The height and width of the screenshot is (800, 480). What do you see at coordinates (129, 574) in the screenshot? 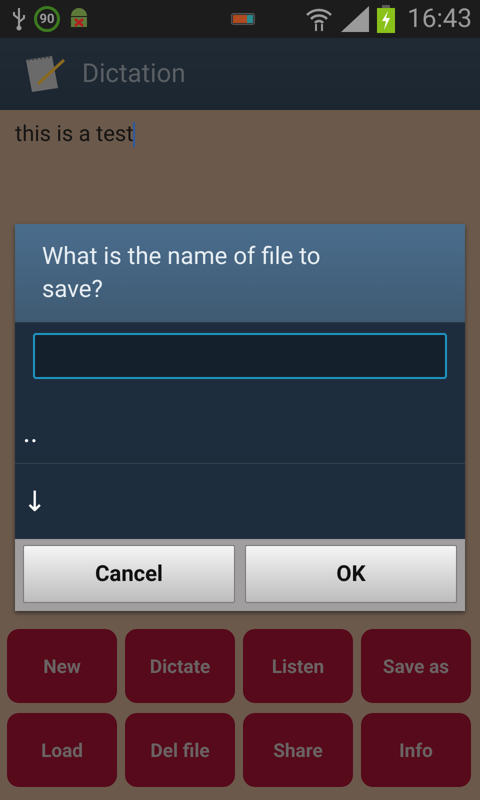
I see `cancel-button: Cancel` at bounding box center [129, 574].